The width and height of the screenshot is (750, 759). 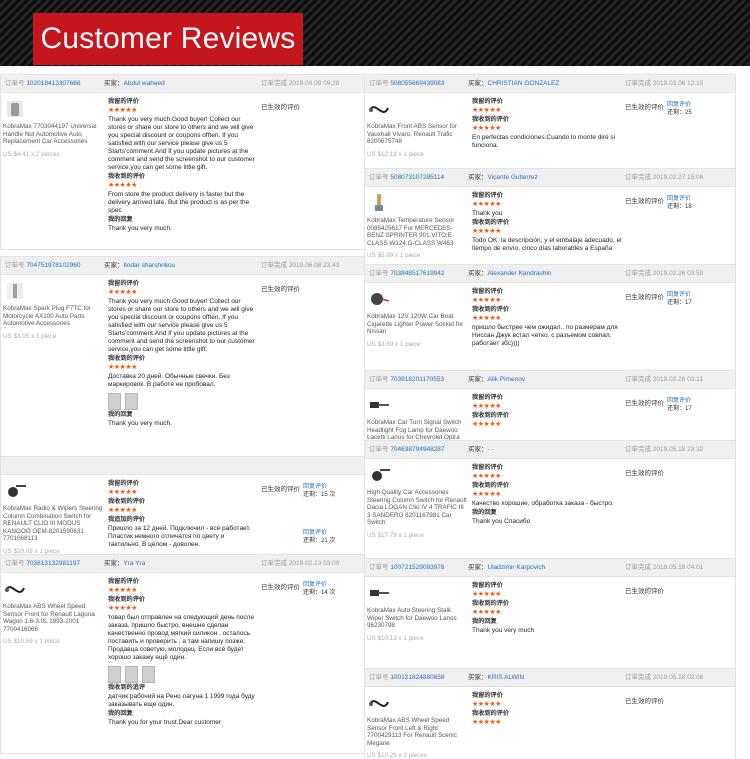 I want to click on order-id-link: 508055669439083, so click(x=417, y=83).